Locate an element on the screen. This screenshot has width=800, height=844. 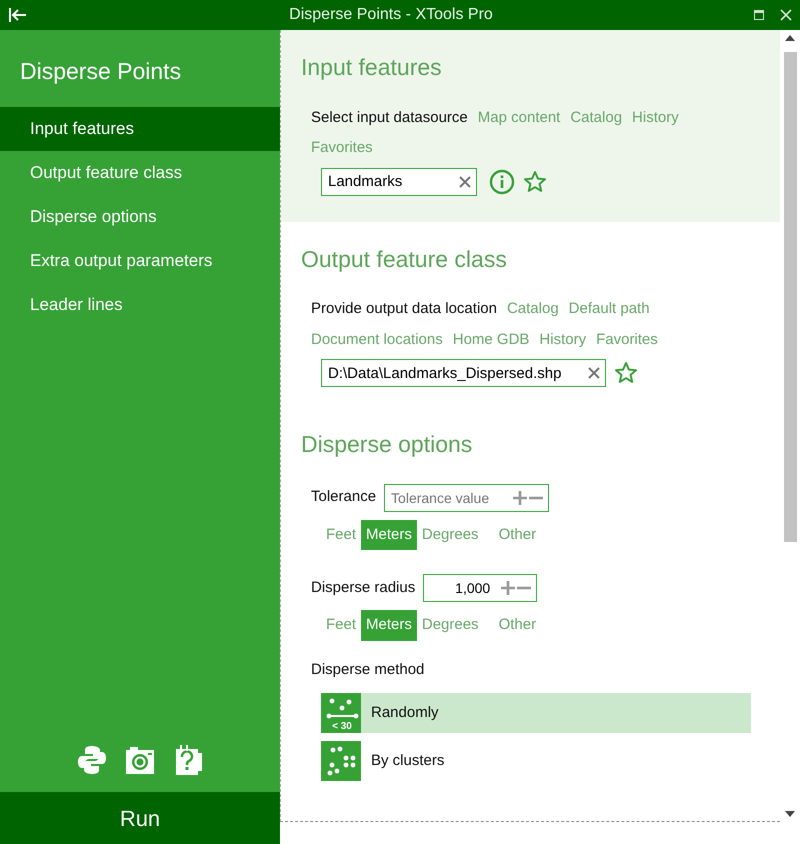
info-icon is located at coordinates (502, 181).